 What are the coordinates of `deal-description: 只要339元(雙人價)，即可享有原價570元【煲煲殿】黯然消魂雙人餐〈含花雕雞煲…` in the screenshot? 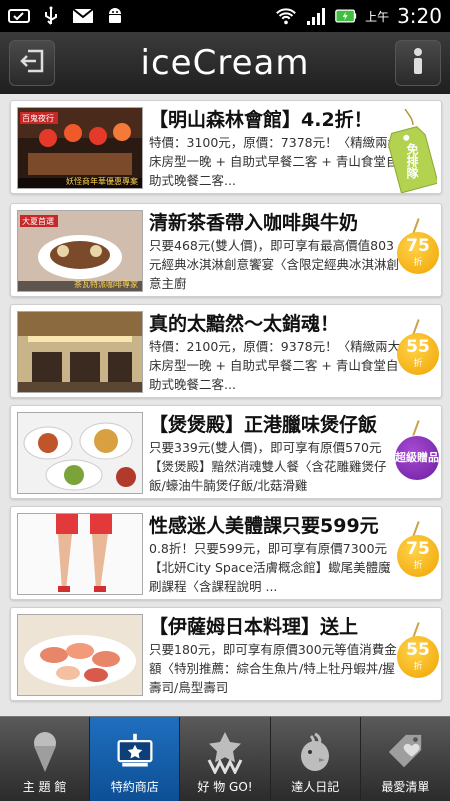 It's located at (268, 466).